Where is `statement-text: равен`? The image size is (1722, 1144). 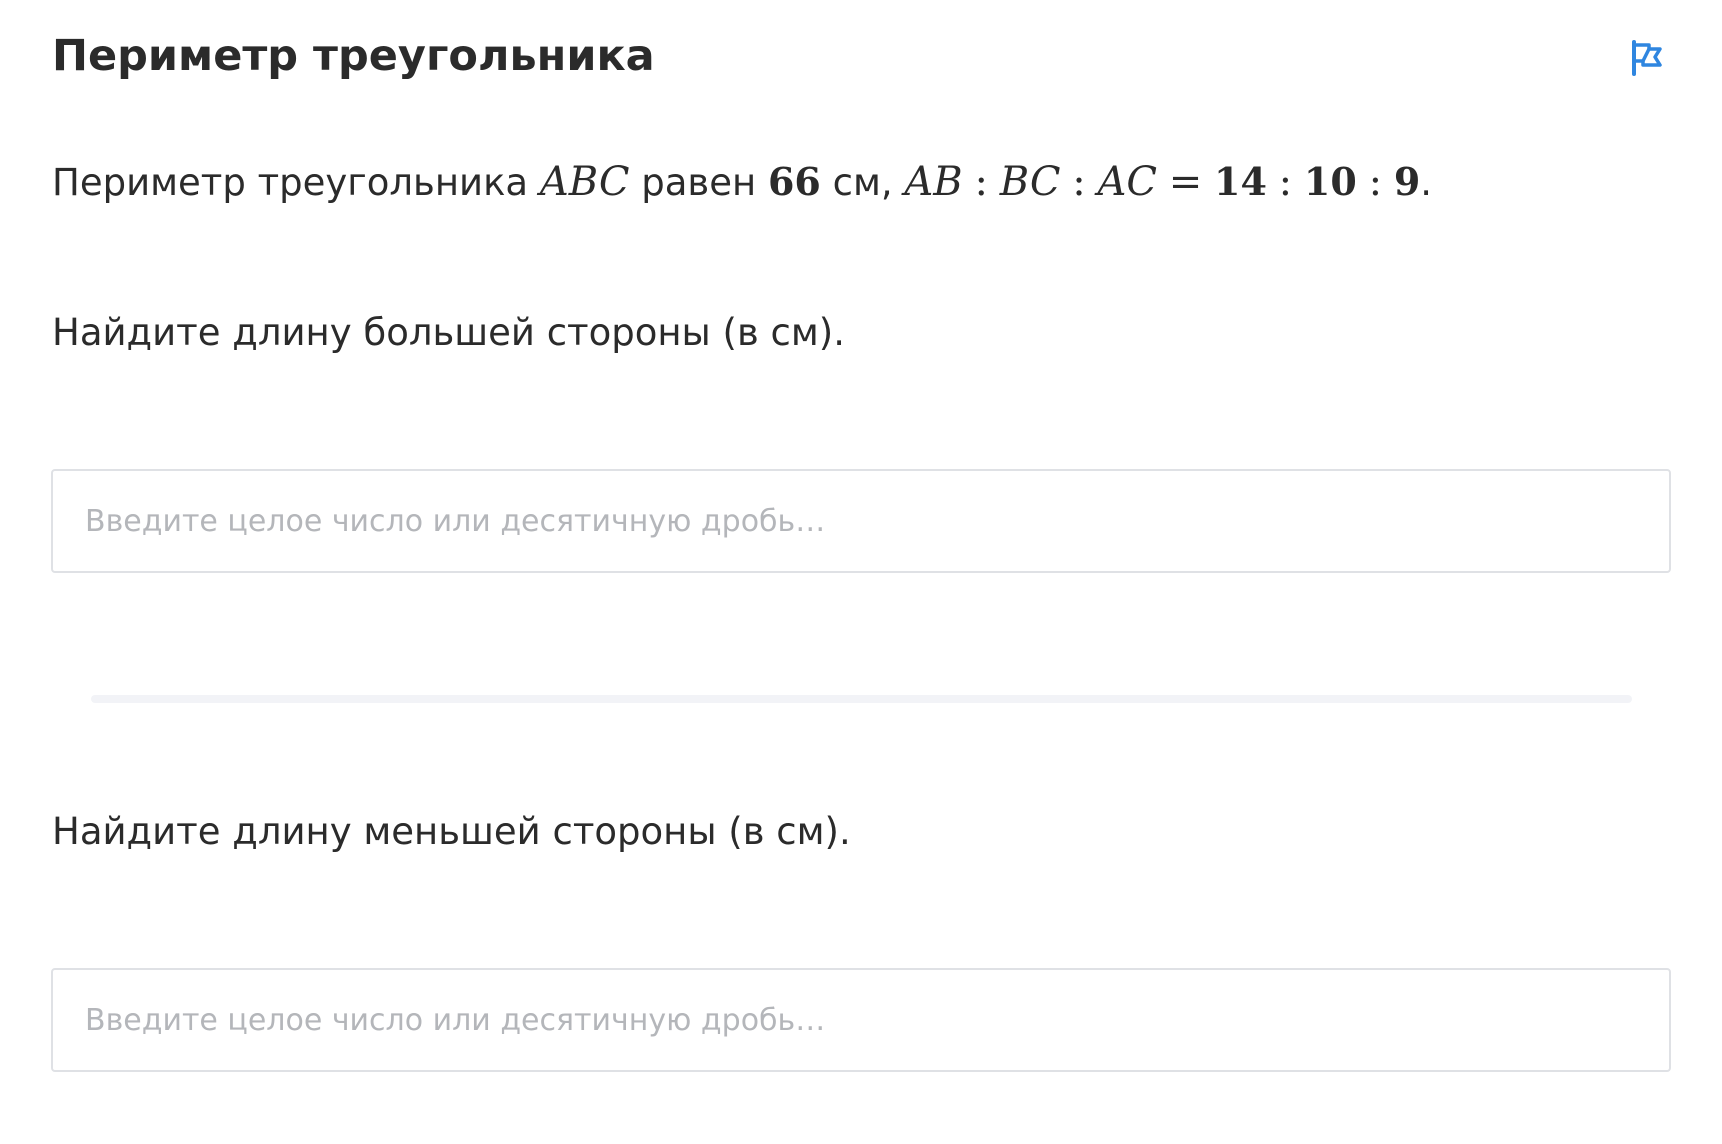 statement-text: равен is located at coordinates (699, 182).